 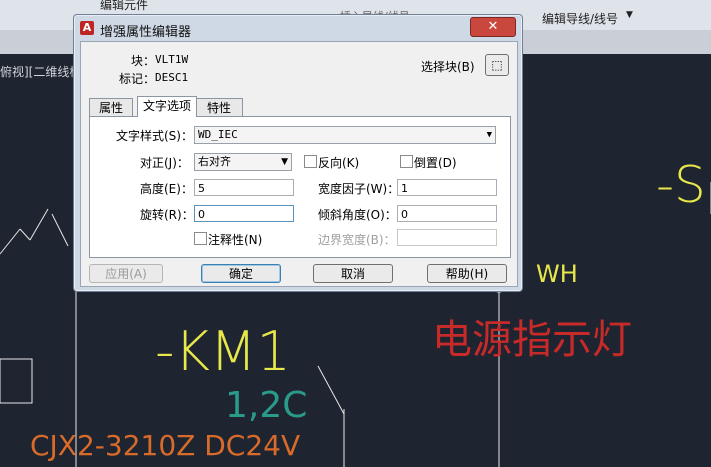 I want to click on upside-down-label: 倒置(D), so click(x=435, y=163).